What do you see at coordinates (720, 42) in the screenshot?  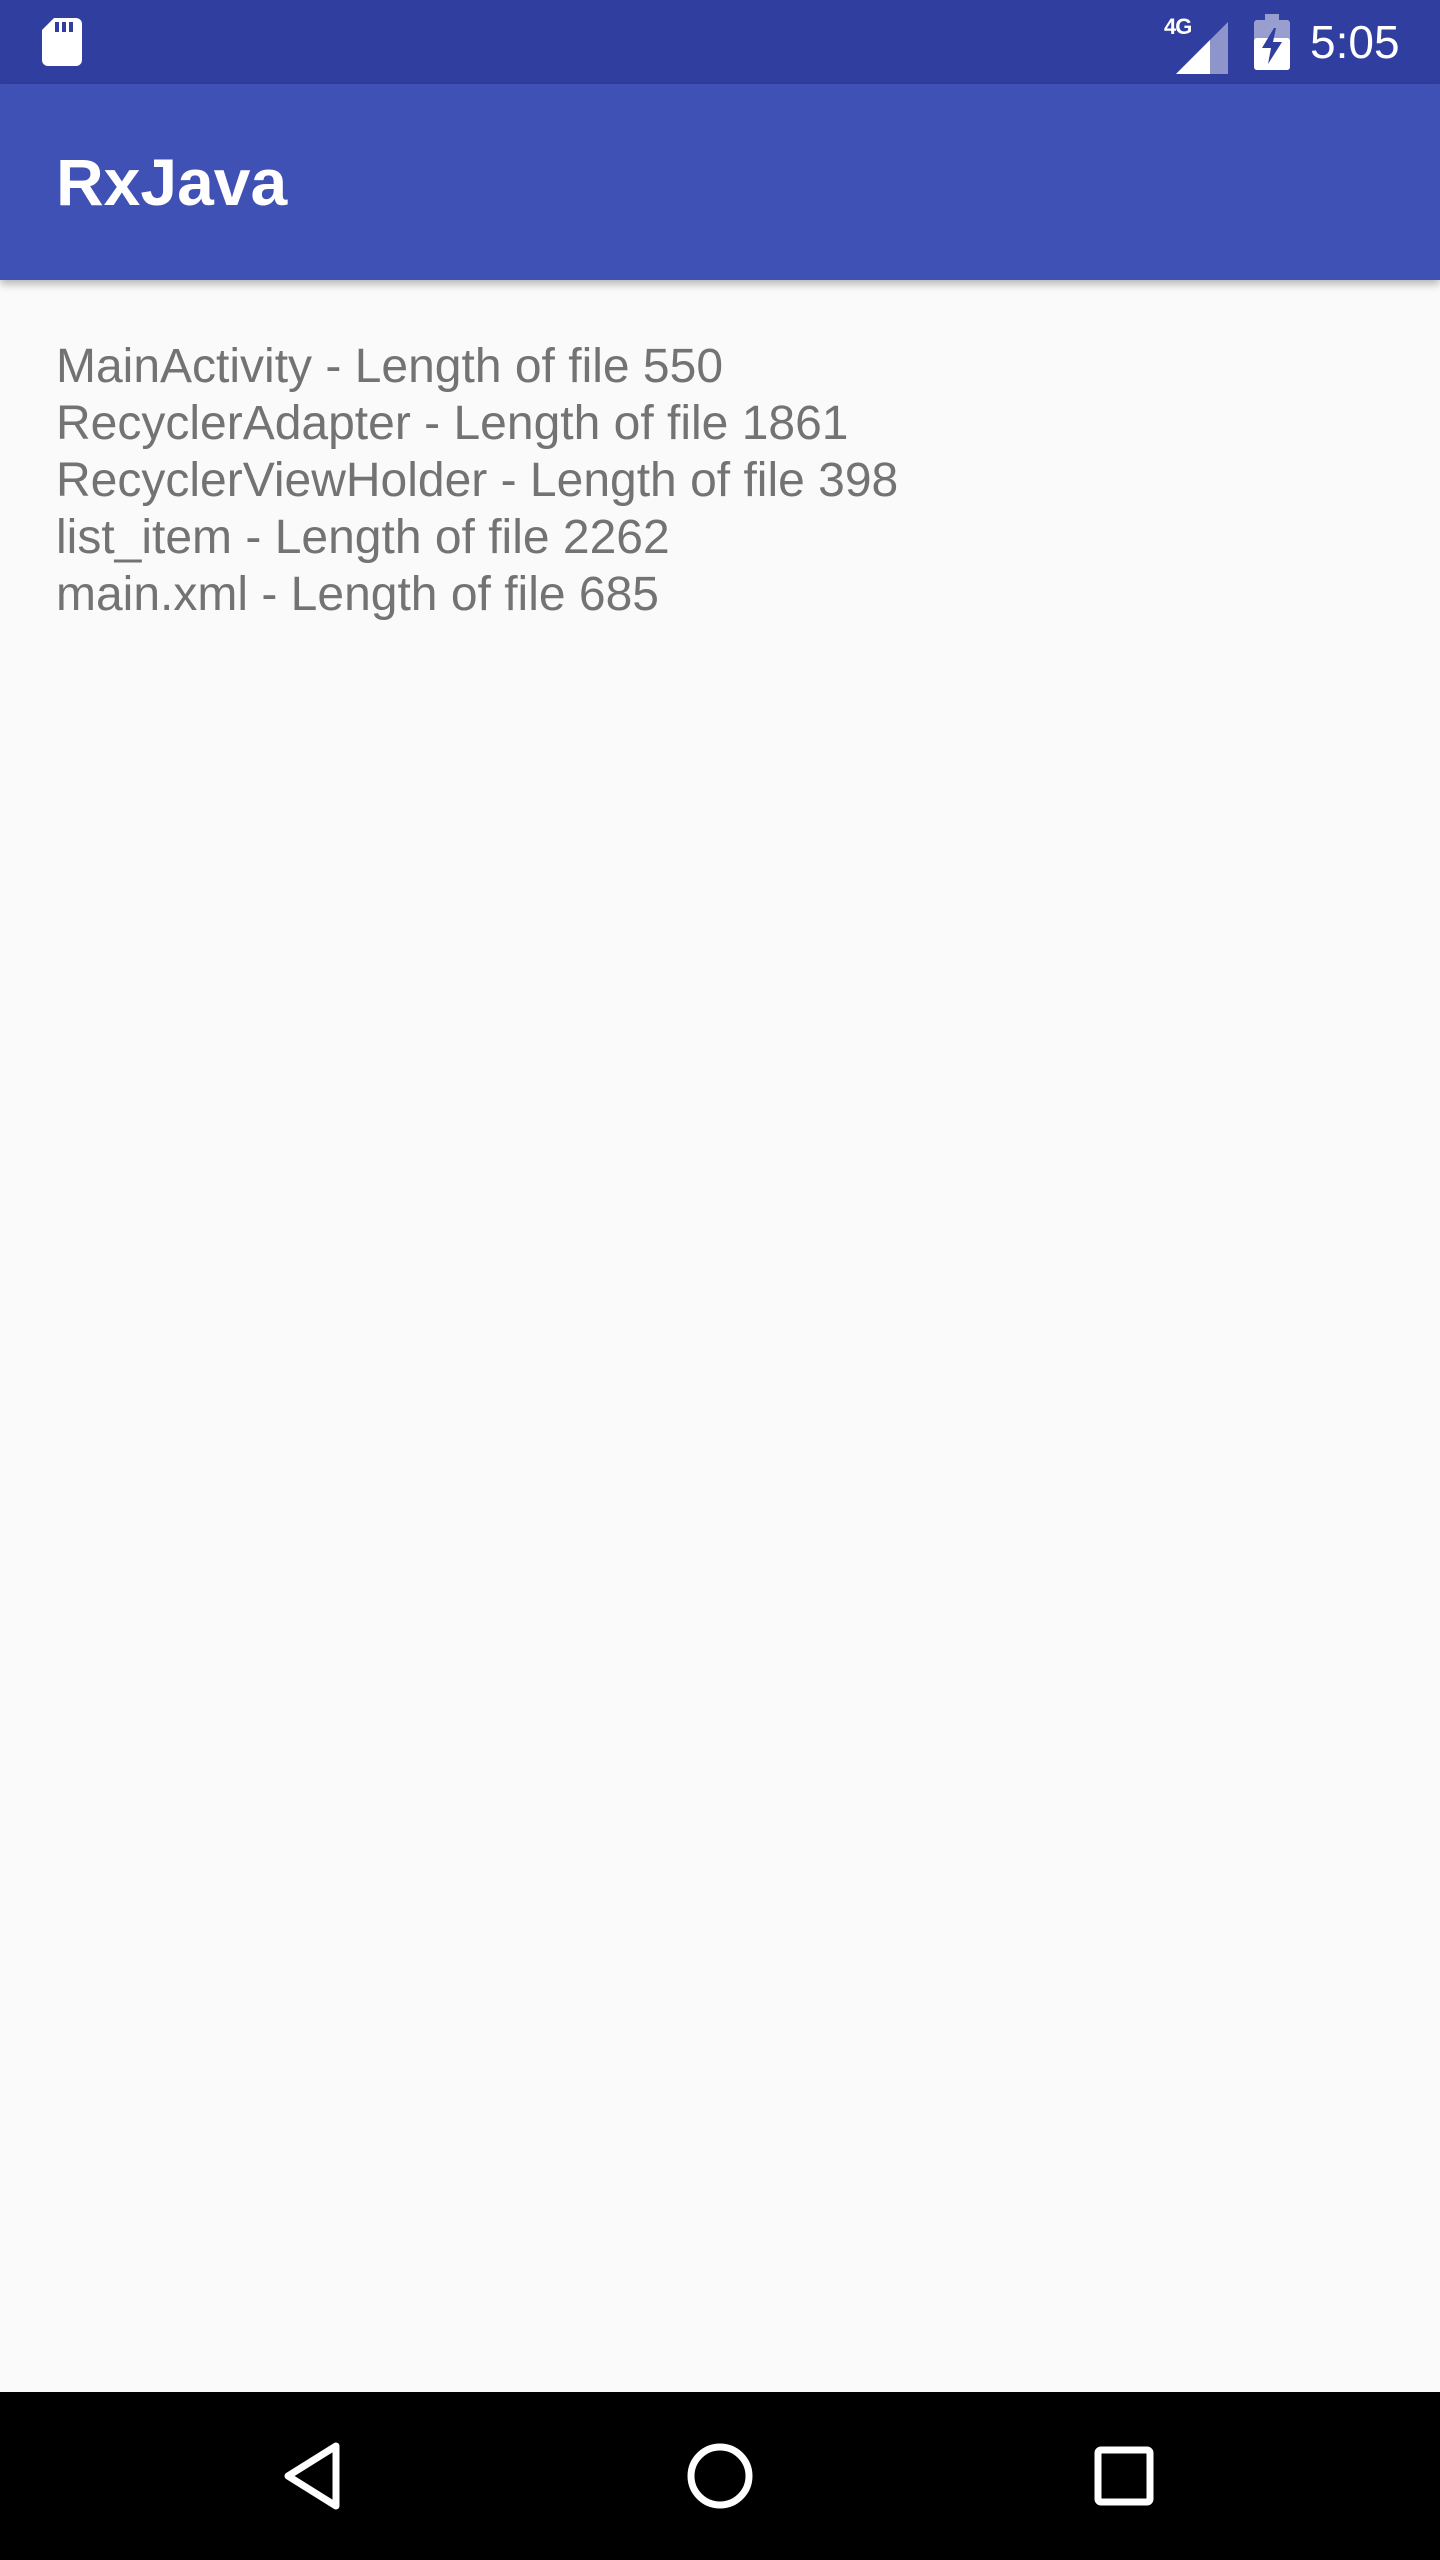 I see `status-bar: 4G 5:05` at bounding box center [720, 42].